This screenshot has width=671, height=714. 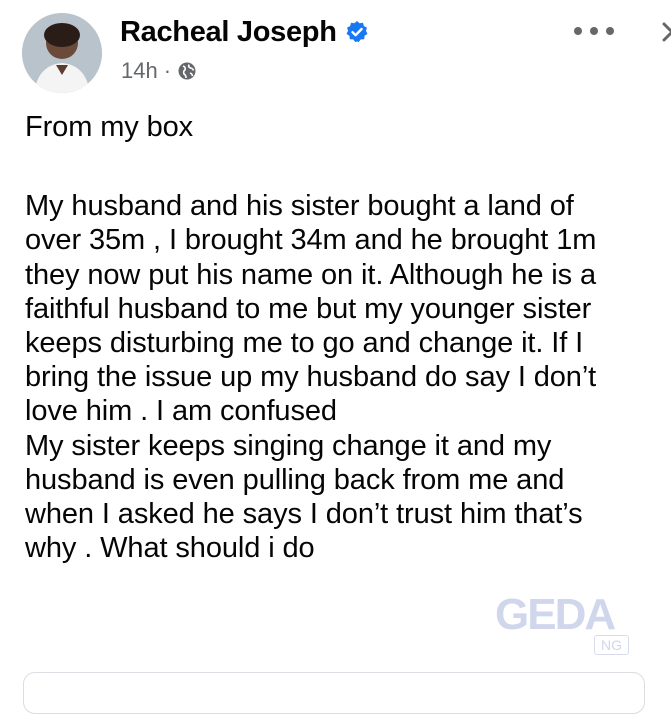 I want to click on globe-icon, so click(x=187, y=71).